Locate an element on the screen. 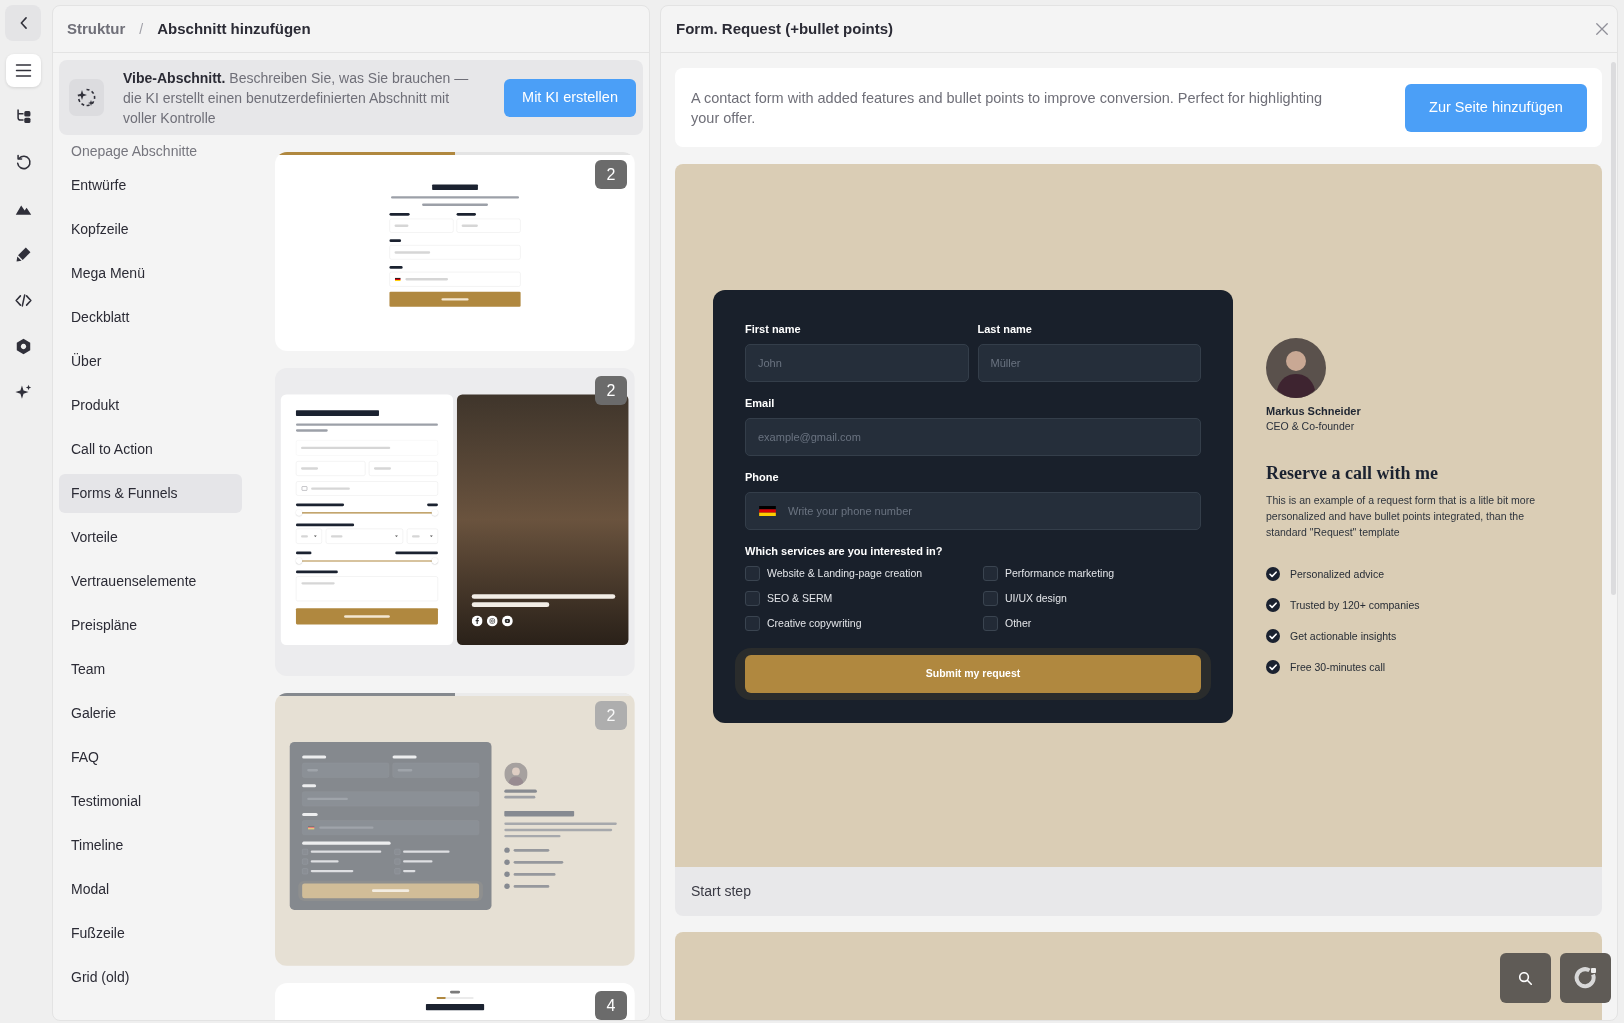 Image resolution: width=1624 pixels, height=1023 pixels. menu-icon is located at coordinates (23, 70).